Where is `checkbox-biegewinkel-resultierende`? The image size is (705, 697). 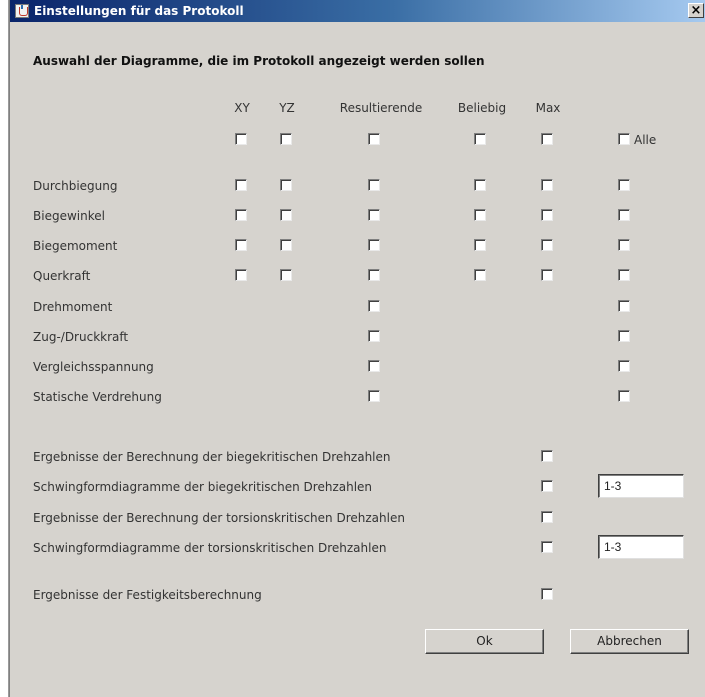
checkbox-biegewinkel-resultierende is located at coordinates (374, 215).